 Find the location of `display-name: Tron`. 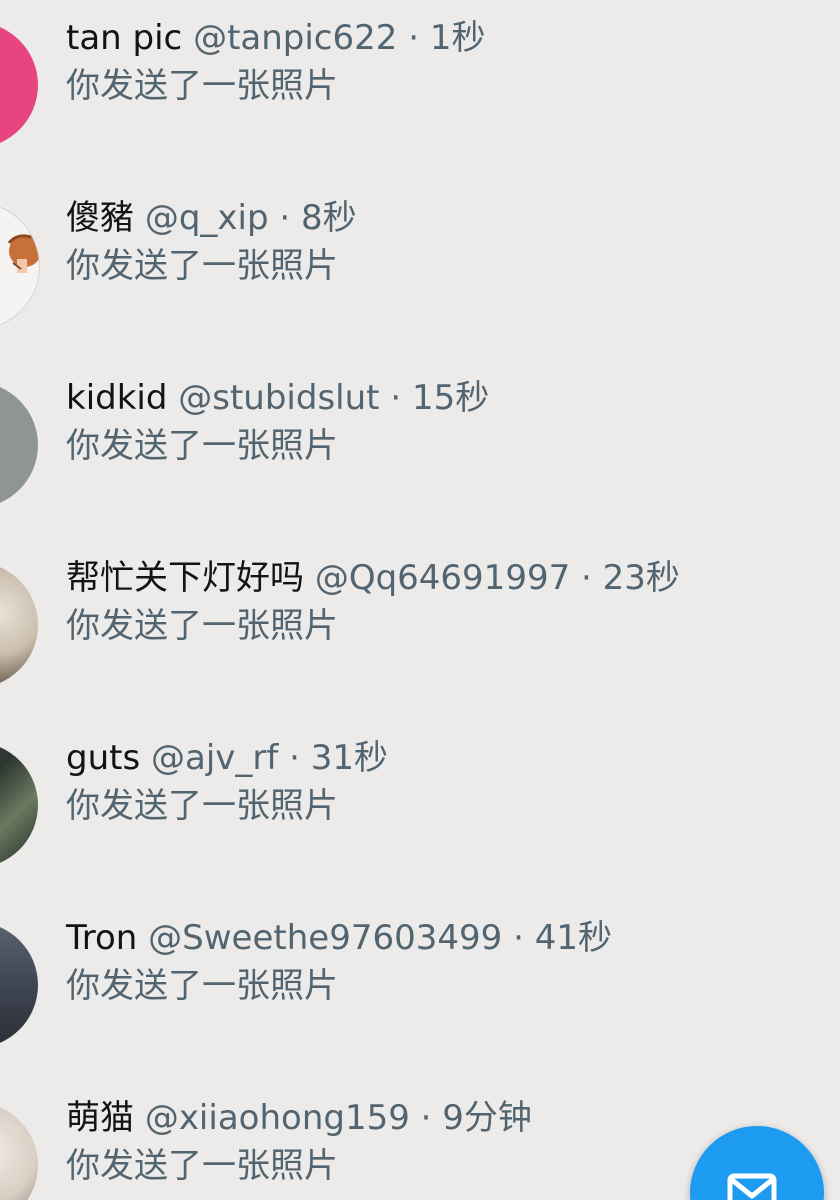

display-name: Tron is located at coordinates (102, 938).